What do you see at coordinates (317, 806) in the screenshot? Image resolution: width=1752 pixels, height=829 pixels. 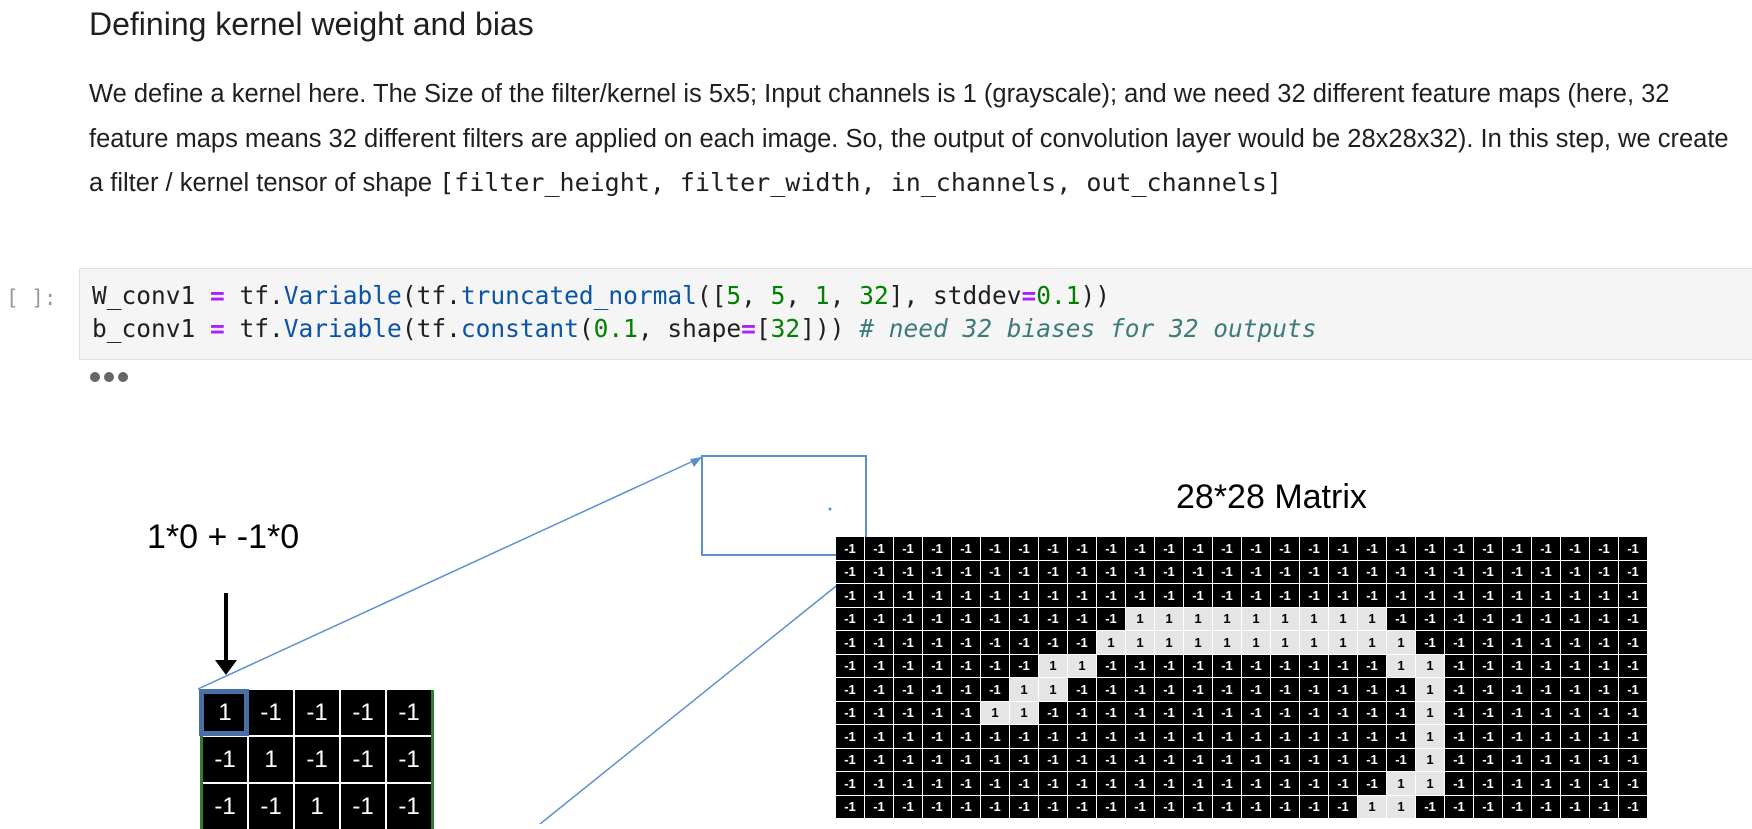 I see `kernel-cell: 1` at bounding box center [317, 806].